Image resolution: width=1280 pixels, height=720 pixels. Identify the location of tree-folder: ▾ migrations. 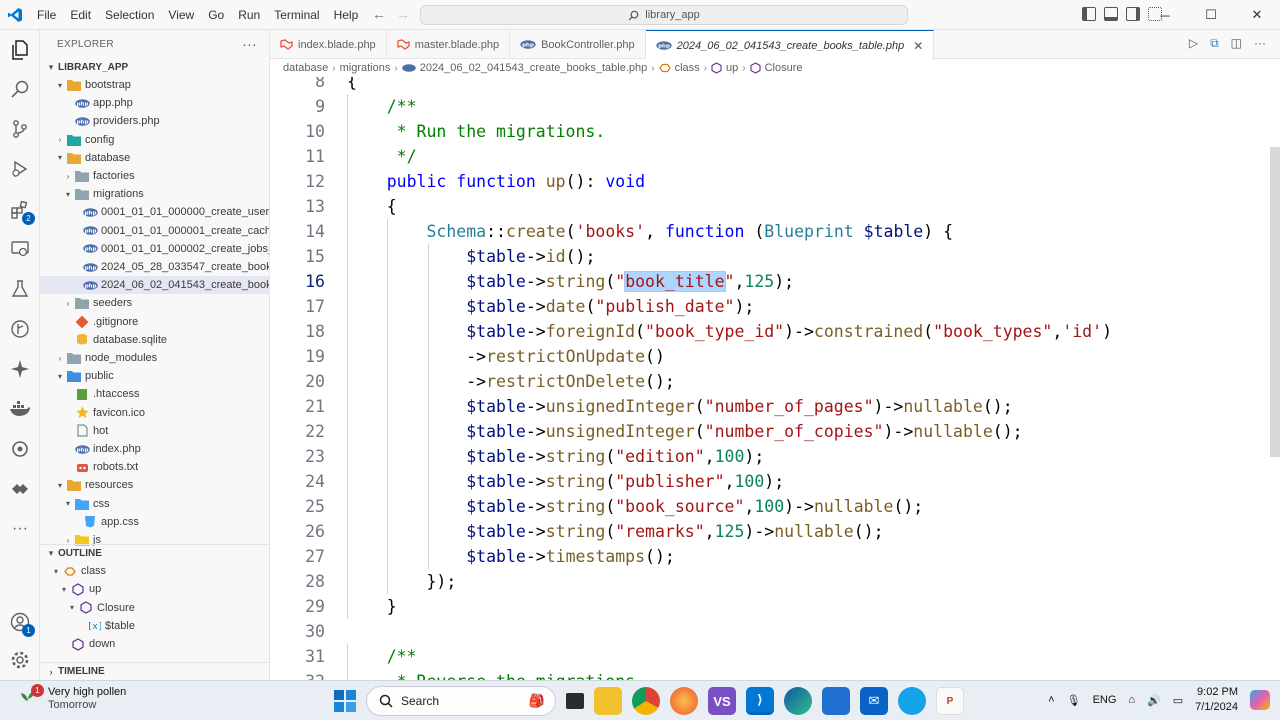
(154, 194).